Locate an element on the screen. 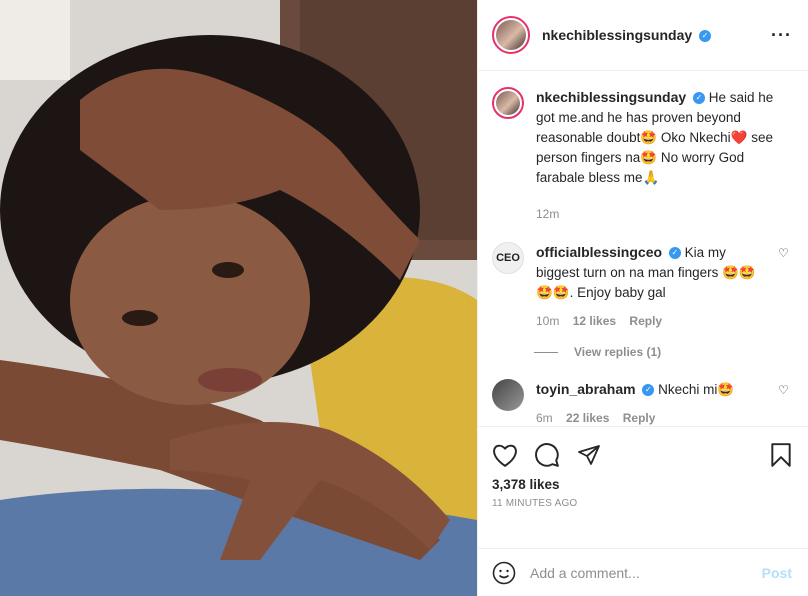  caption-avatar is located at coordinates (508, 103).